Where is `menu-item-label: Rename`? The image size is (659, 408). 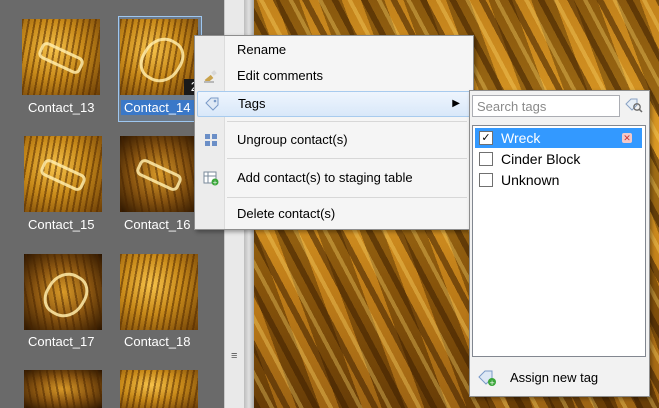
menu-item-label: Rename is located at coordinates (262, 49).